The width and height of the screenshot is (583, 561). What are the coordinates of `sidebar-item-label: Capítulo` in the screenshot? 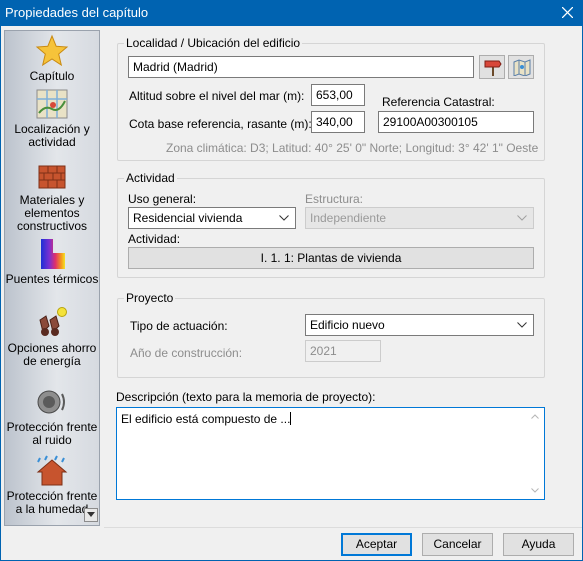 It's located at (52, 76).